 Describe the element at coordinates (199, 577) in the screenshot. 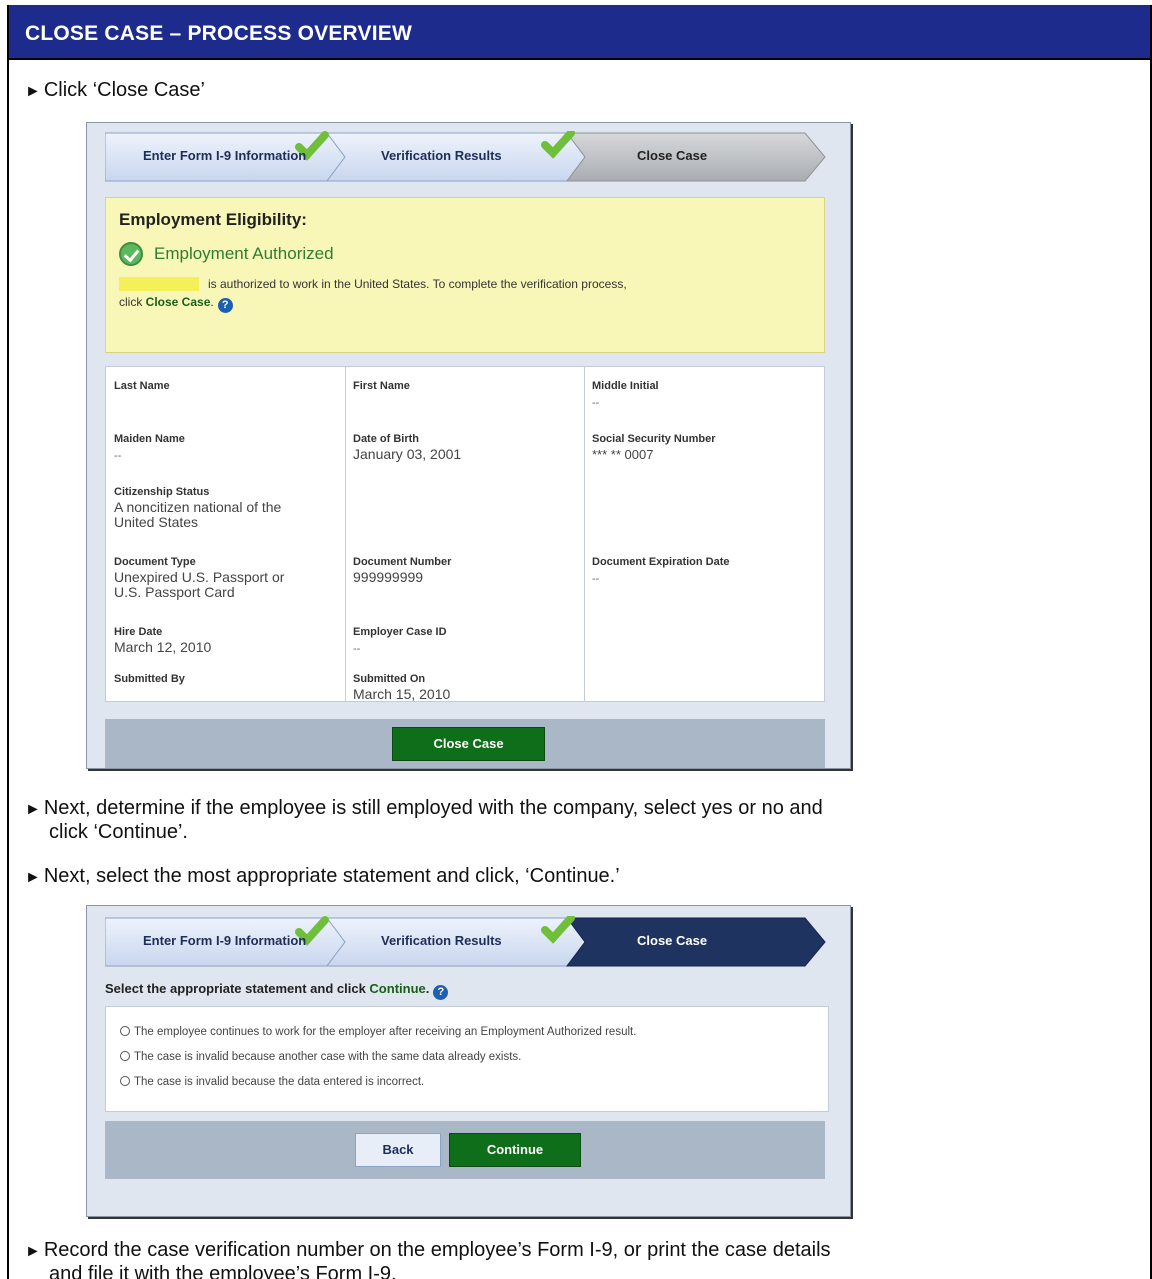

I see `document-type-value-line1: Unexpired U.S. Passport or` at that location.